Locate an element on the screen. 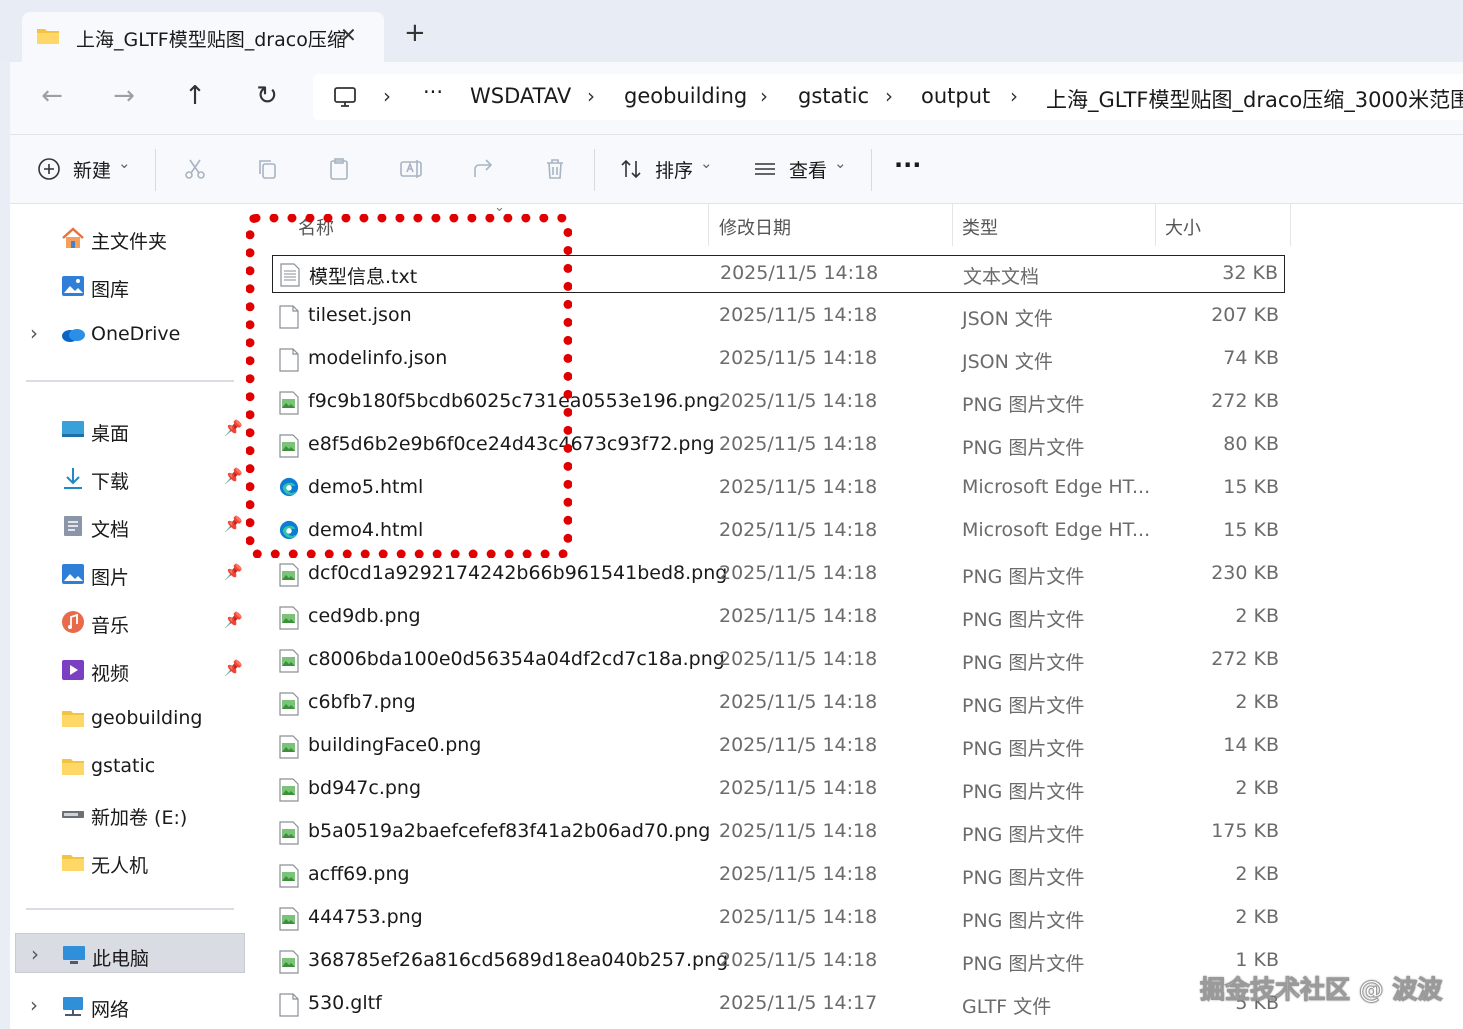  breadcrumb-gstatic: gstatic is located at coordinates (833, 96).